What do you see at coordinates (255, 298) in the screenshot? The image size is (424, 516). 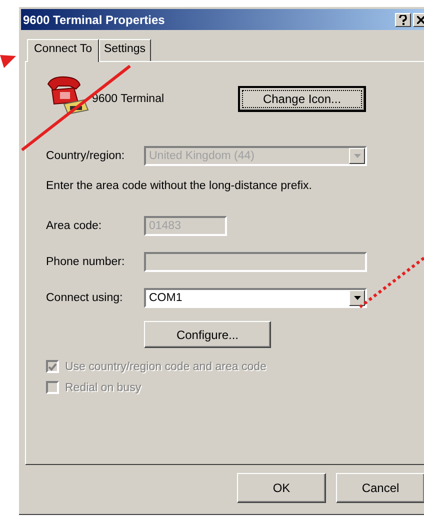 I see `dropdown: COM1` at bounding box center [255, 298].